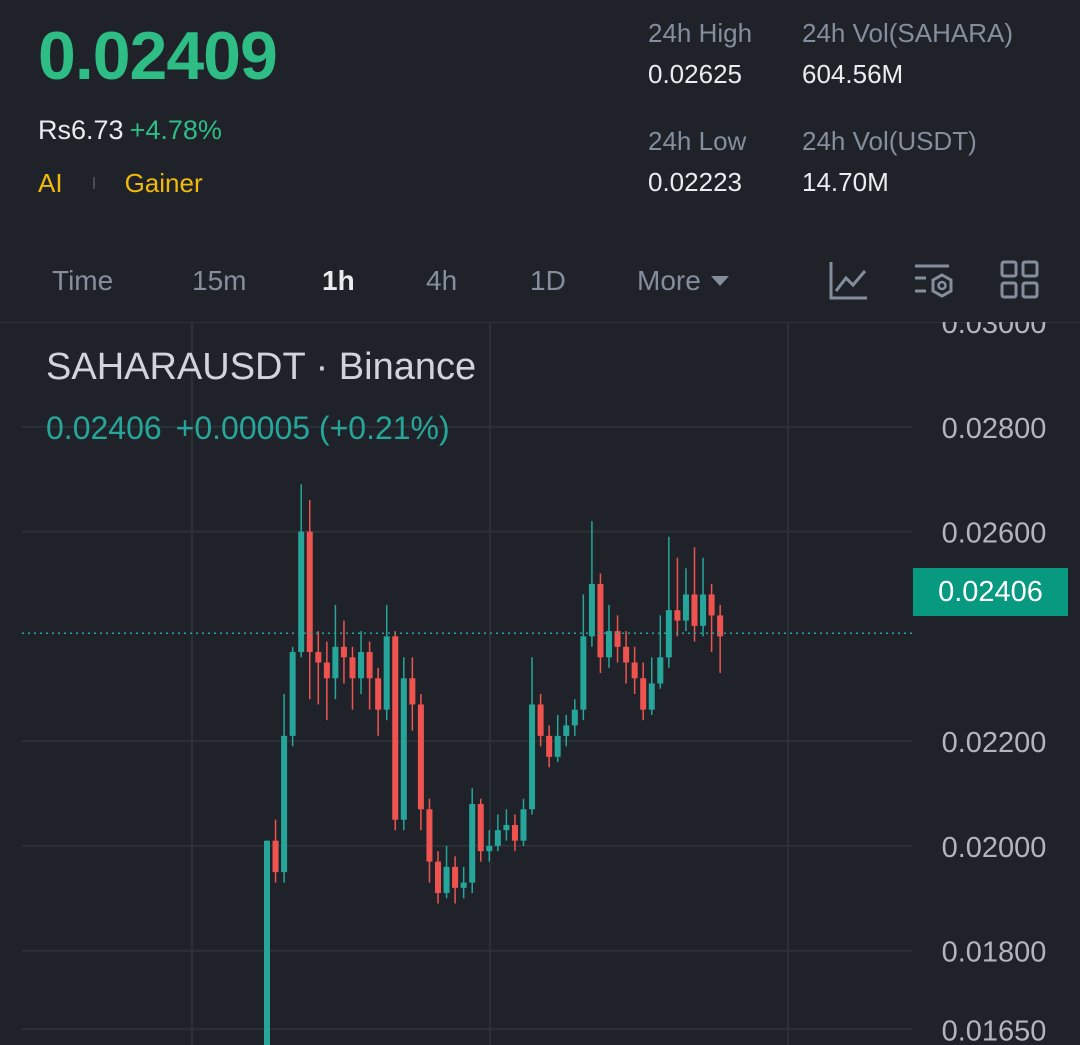  I want to click on fiat-row: Rs6.73 +4.78%, so click(130, 130).